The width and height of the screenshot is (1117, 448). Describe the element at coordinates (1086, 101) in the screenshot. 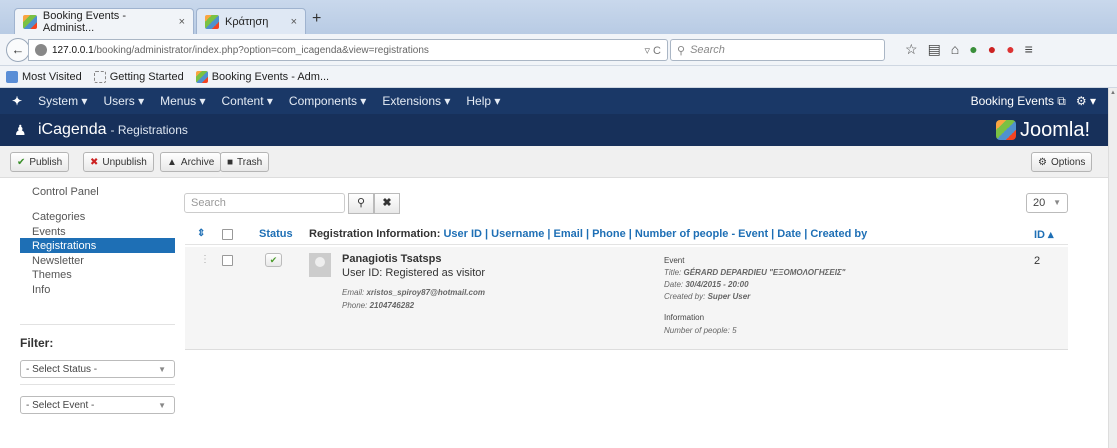

I see `settings-gear-icon: ⚙ ▾` at that location.